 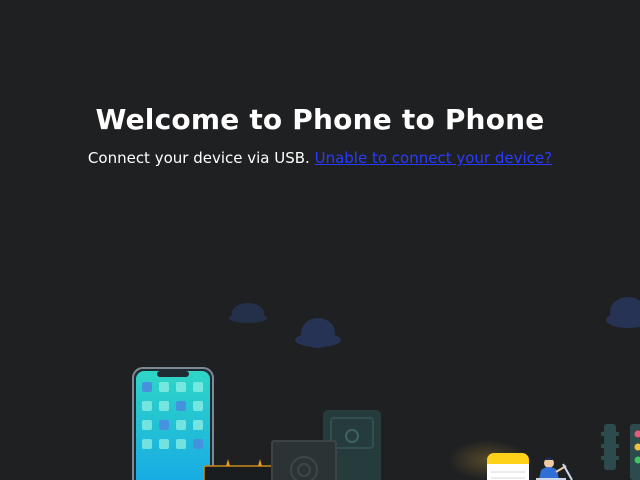 I want to click on person-illustration, so click(x=554, y=468).